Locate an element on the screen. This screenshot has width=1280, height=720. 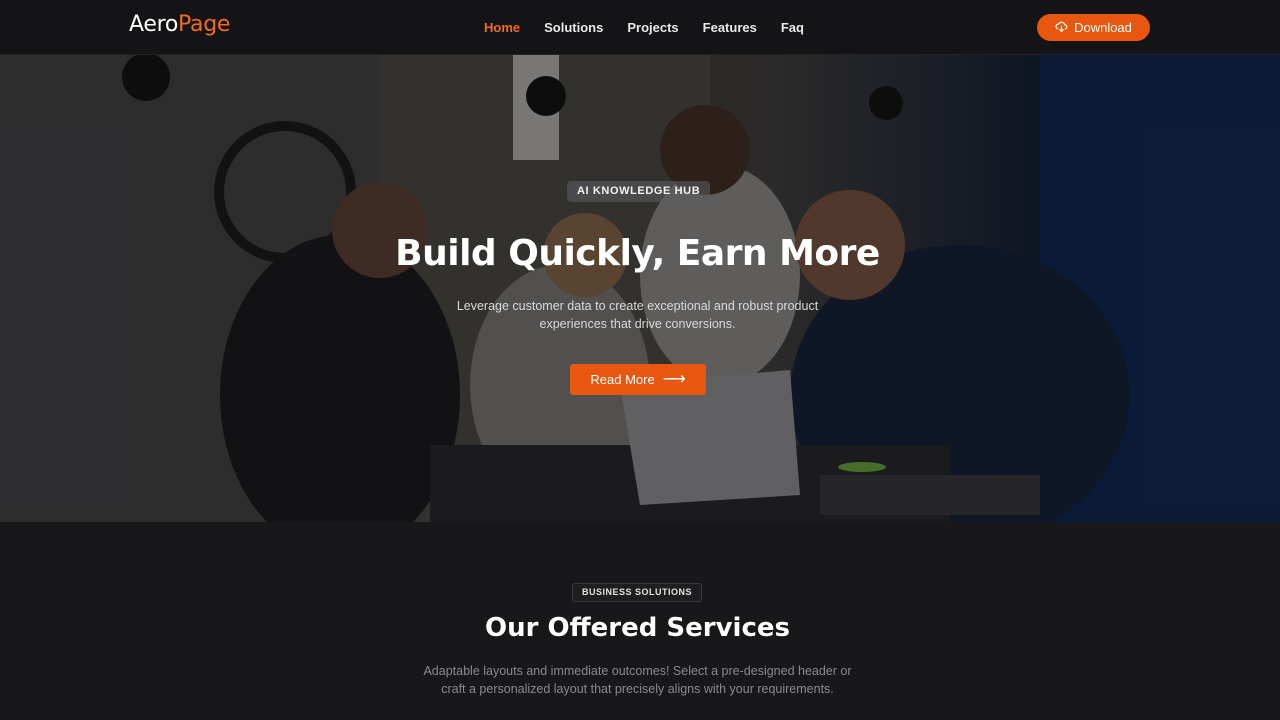
hero-title: Build Quickly, Earn More is located at coordinates (637, 253).